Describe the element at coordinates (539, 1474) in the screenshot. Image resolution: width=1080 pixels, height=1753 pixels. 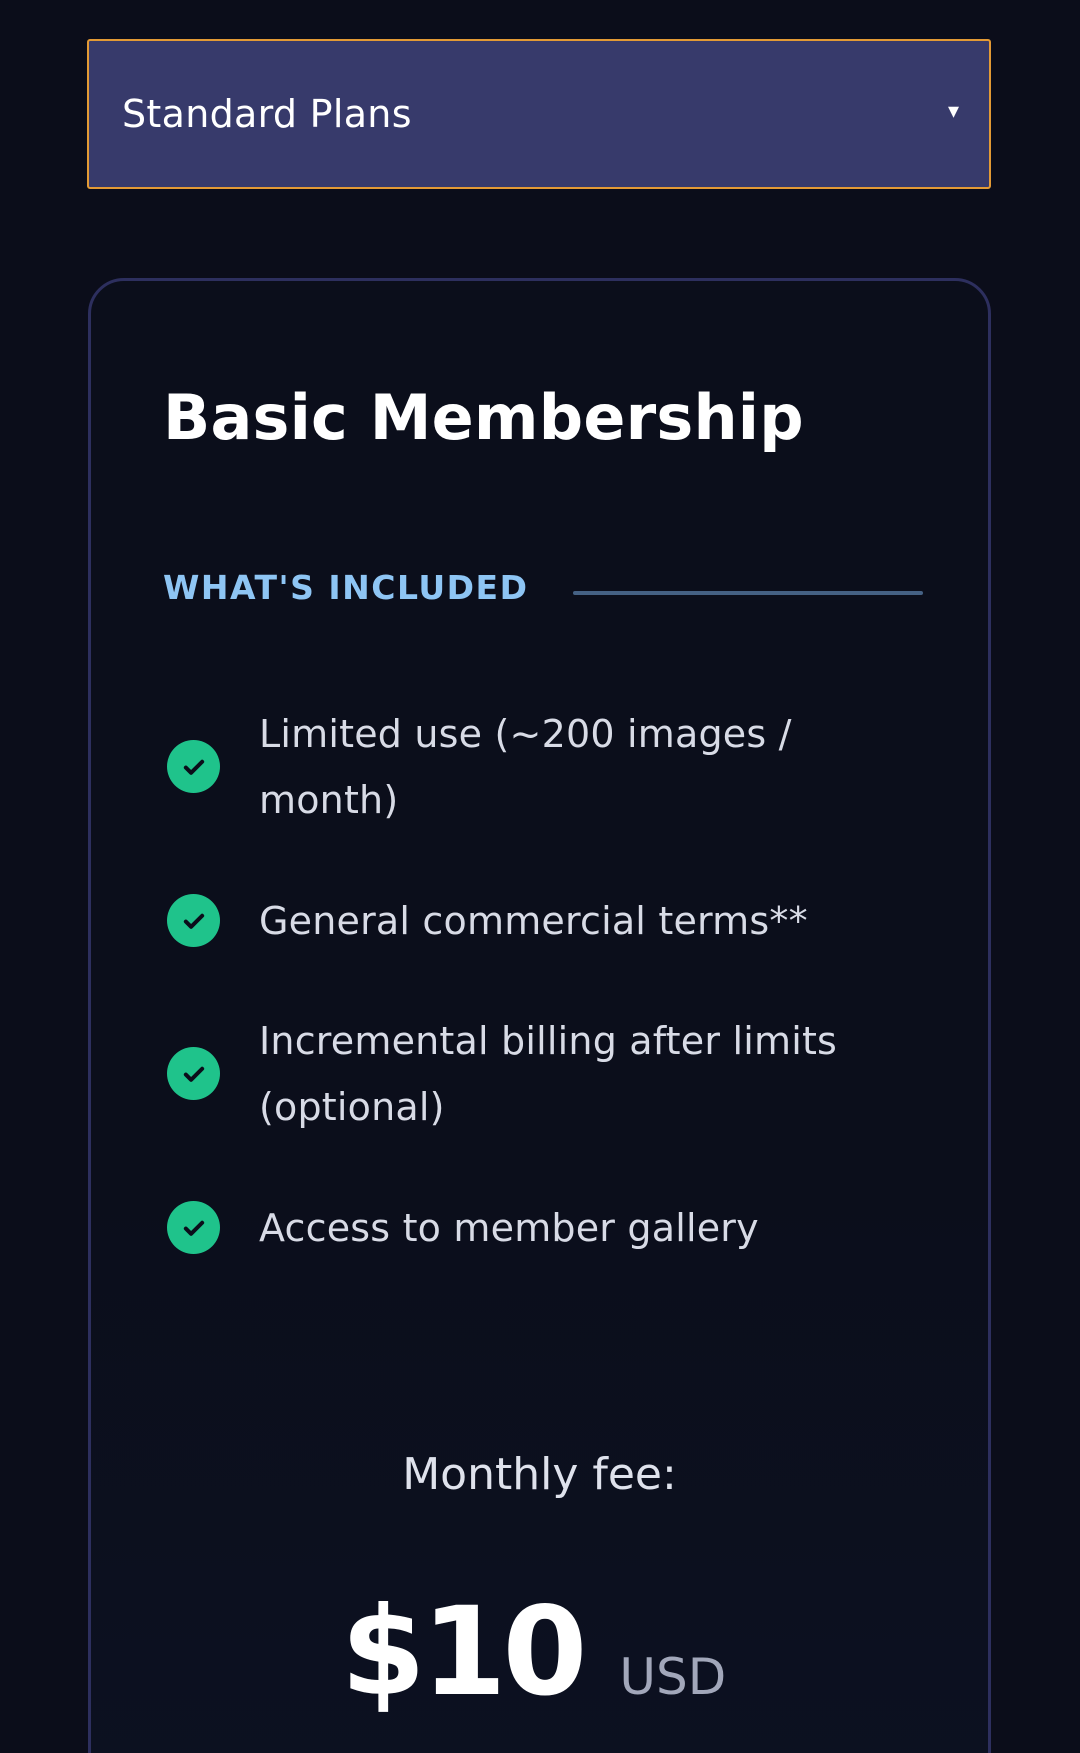
I see `monthly-fee-label: Monthly fee:` at that location.